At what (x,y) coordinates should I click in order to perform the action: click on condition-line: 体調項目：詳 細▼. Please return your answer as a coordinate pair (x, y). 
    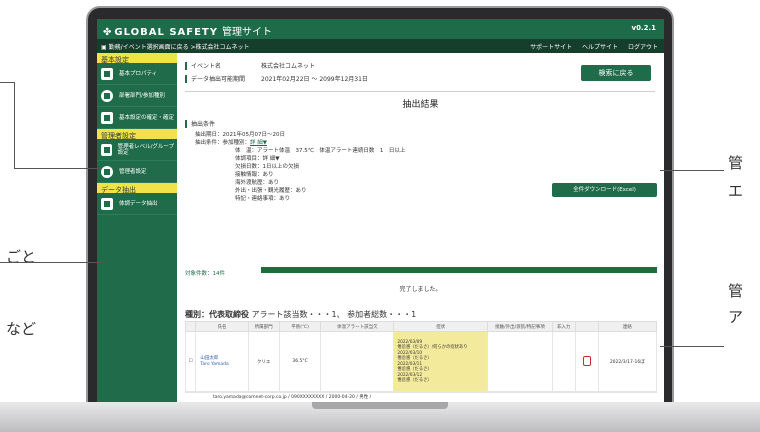
    Looking at the image, I should click on (330, 159).